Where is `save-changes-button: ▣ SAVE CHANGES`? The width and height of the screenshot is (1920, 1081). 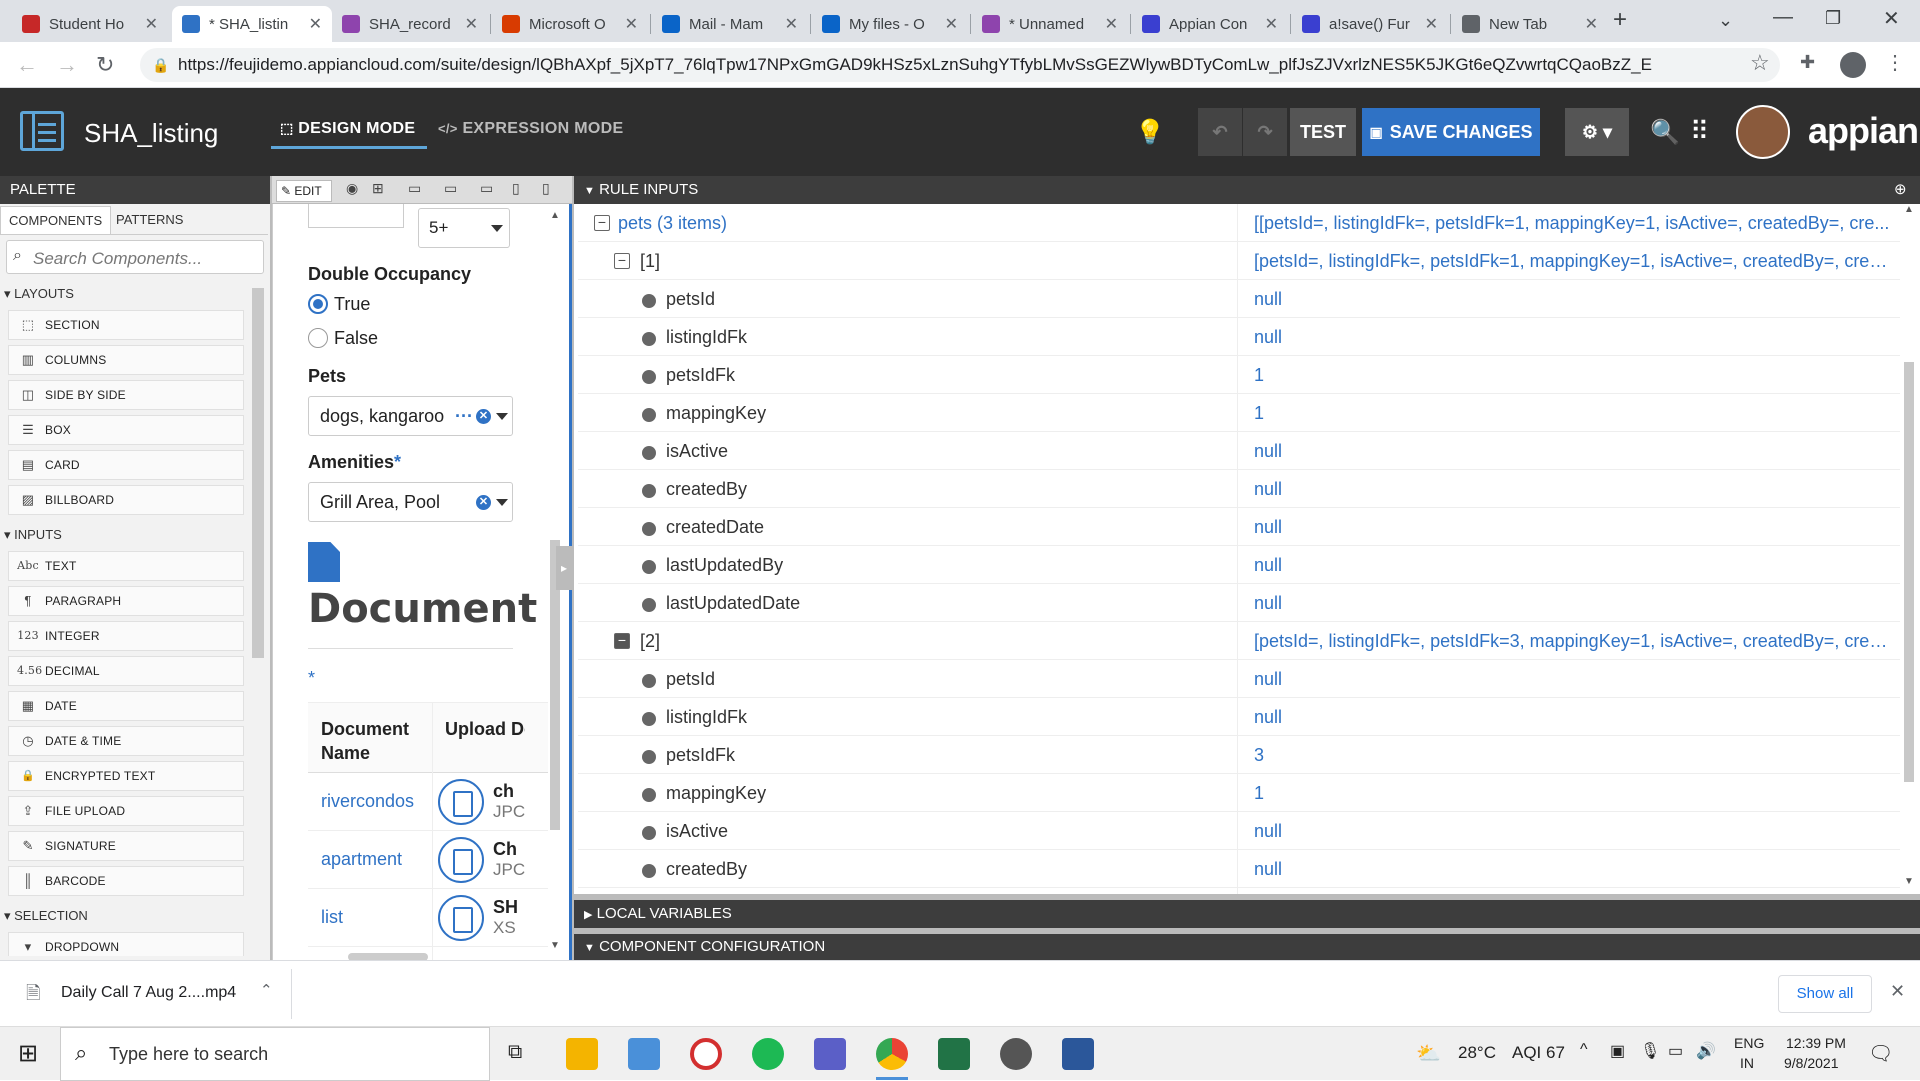 save-changes-button: ▣ SAVE CHANGES is located at coordinates (1451, 132).